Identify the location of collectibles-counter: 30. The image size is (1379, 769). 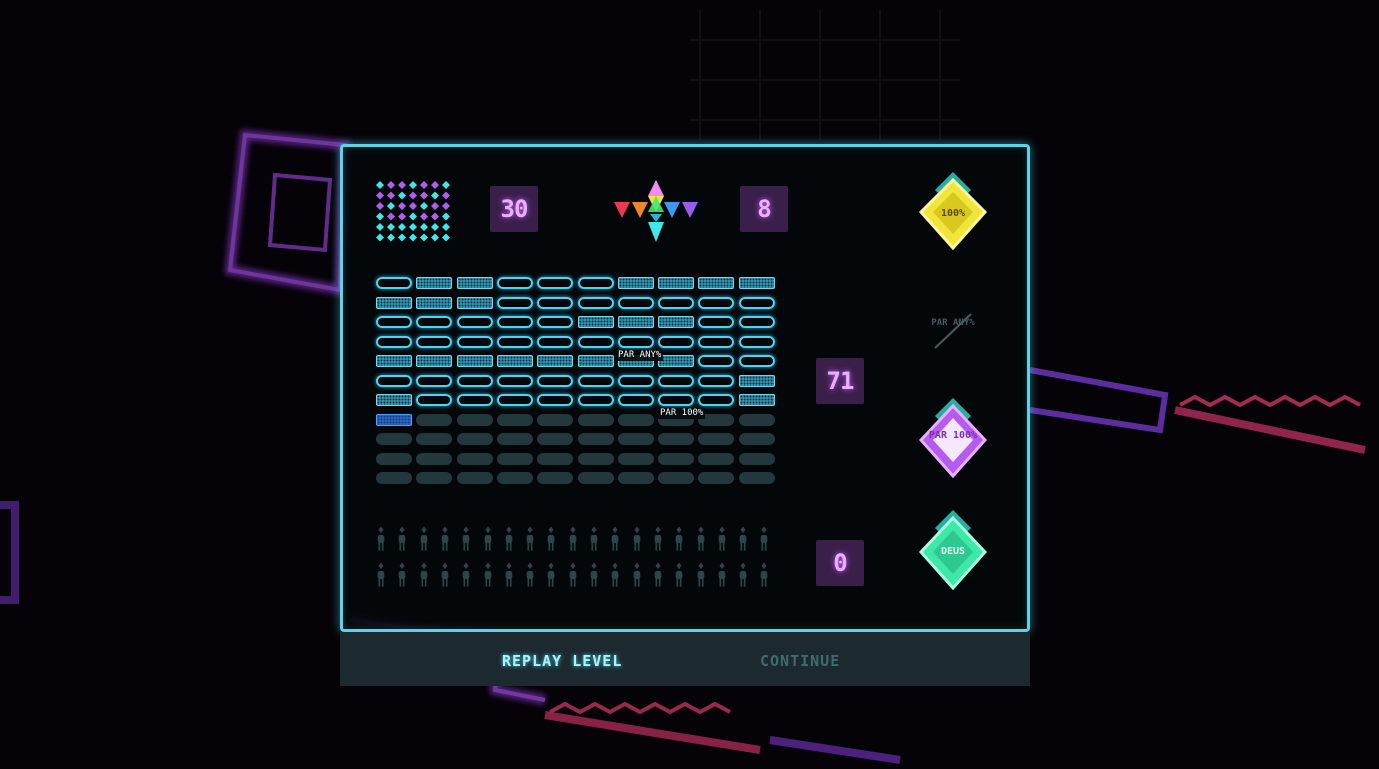
(514, 209).